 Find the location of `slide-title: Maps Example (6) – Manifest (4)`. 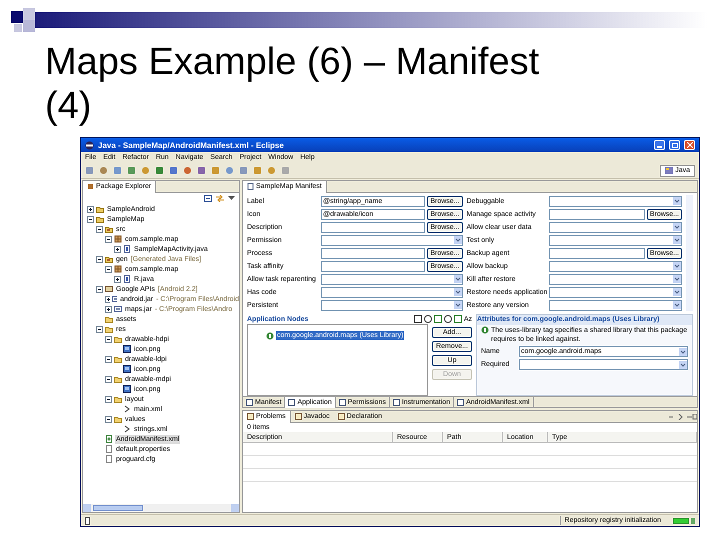

slide-title: Maps Example (6) – Manifest (4) is located at coordinates (292, 84).